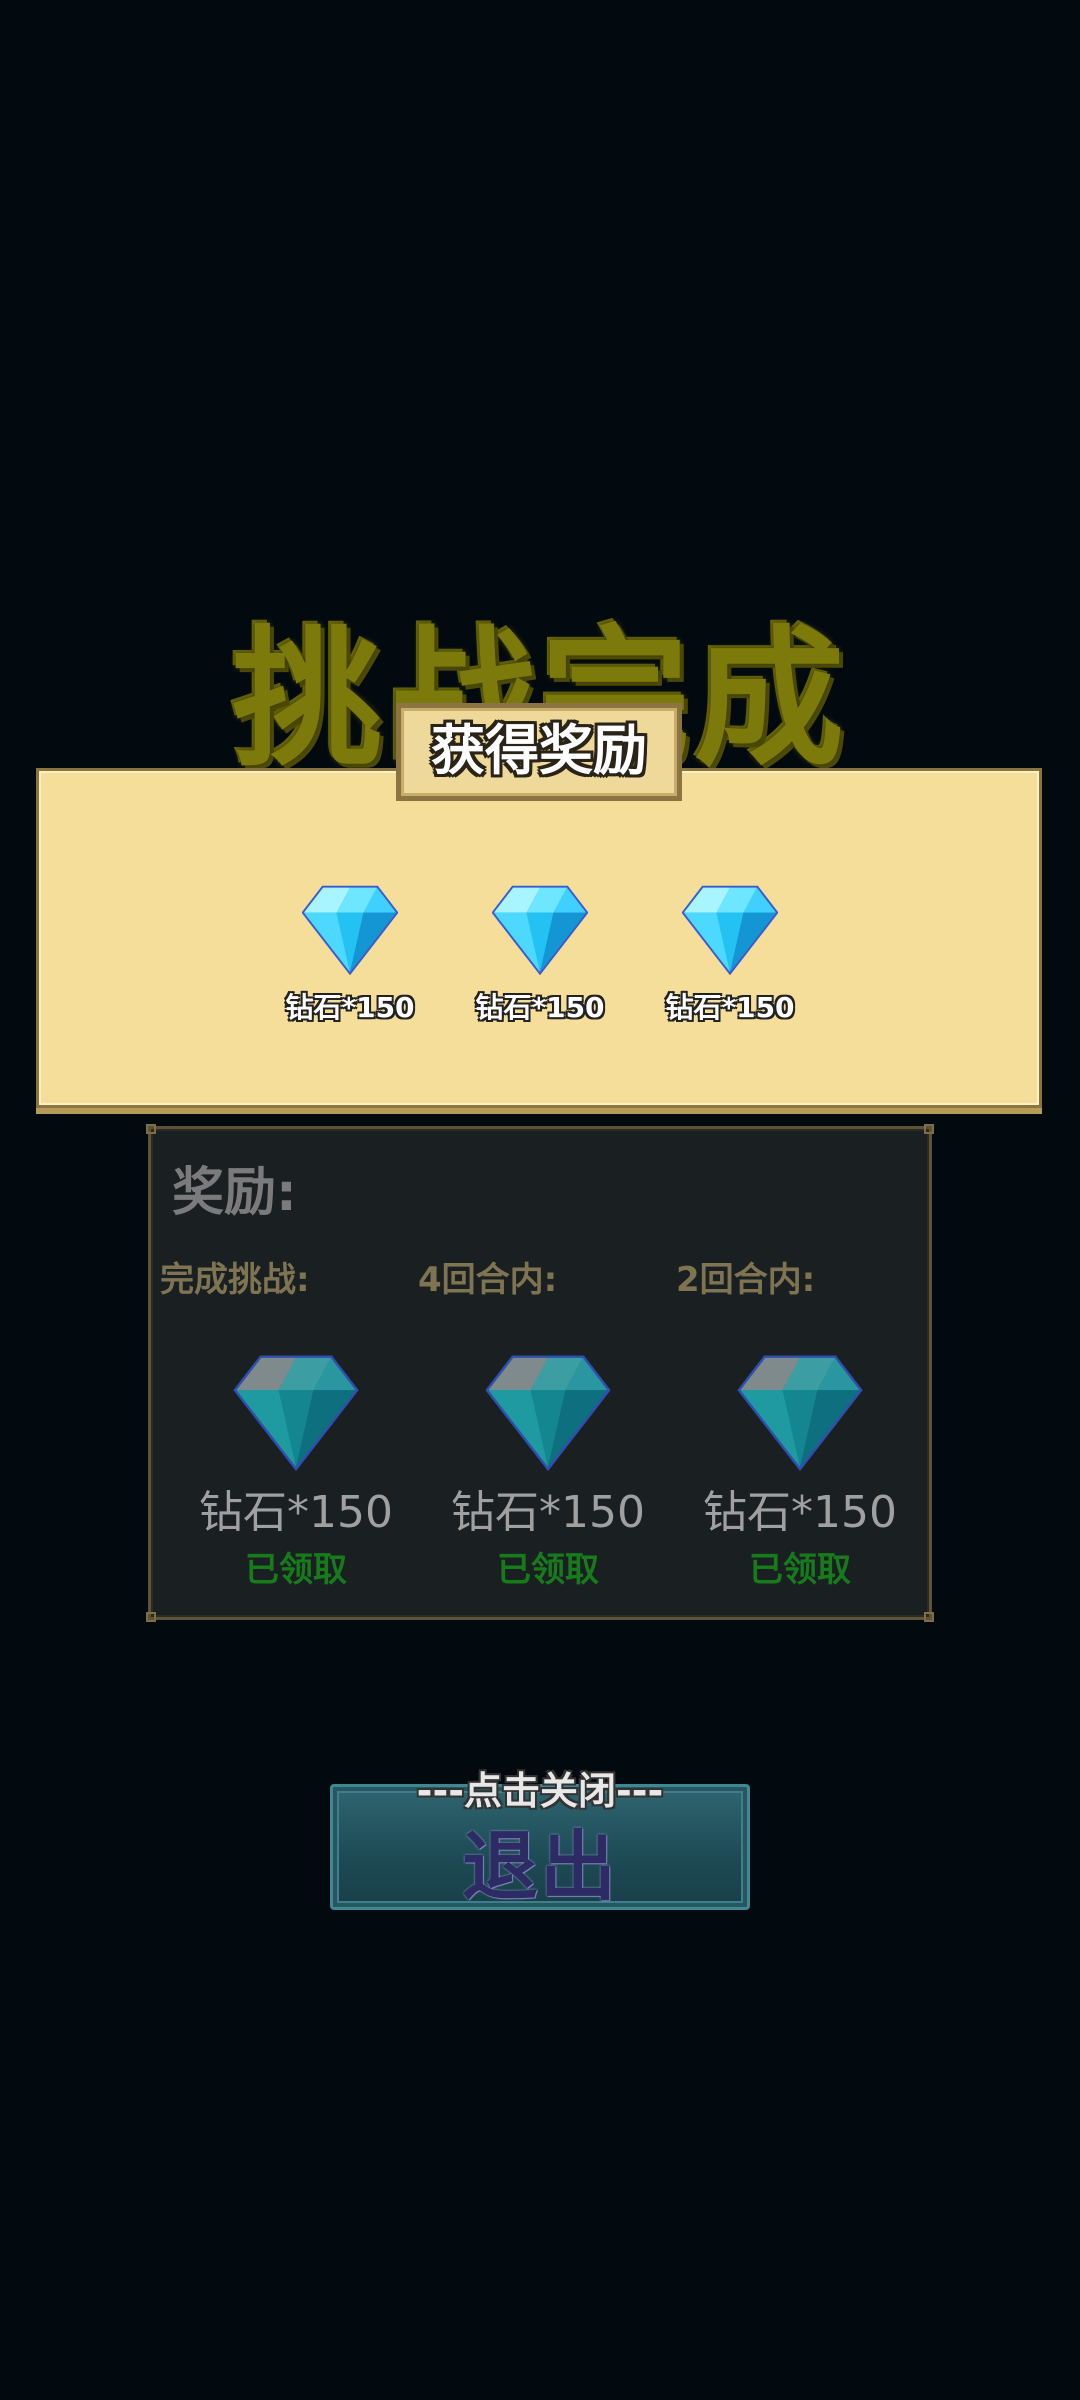  What do you see at coordinates (746, 1280) in the screenshot?
I see `condition-label: 2回合内:` at bounding box center [746, 1280].